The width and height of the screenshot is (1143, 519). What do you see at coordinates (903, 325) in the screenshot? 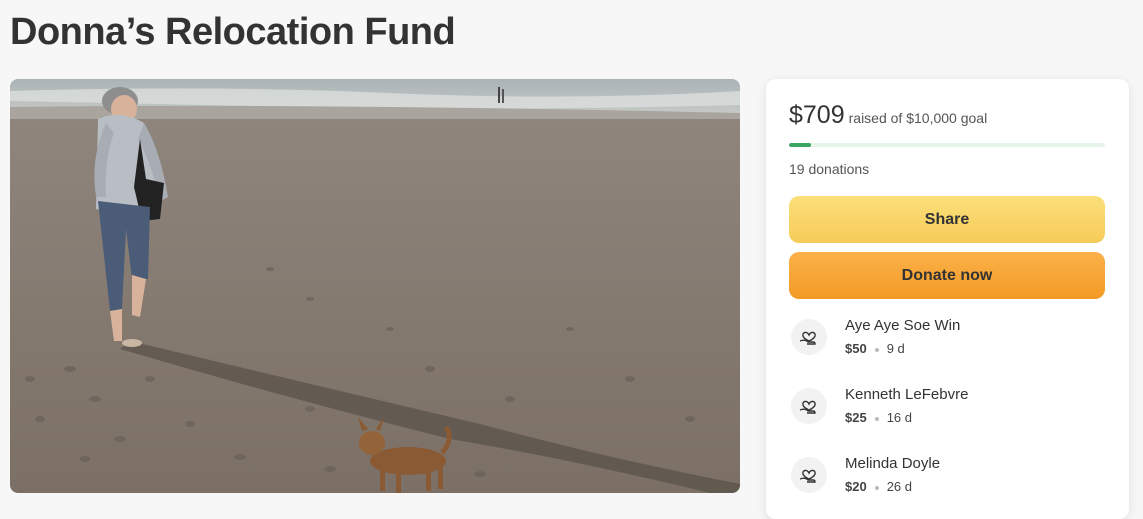
I see `donor-name: Aye Aye Soe Win` at bounding box center [903, 325].